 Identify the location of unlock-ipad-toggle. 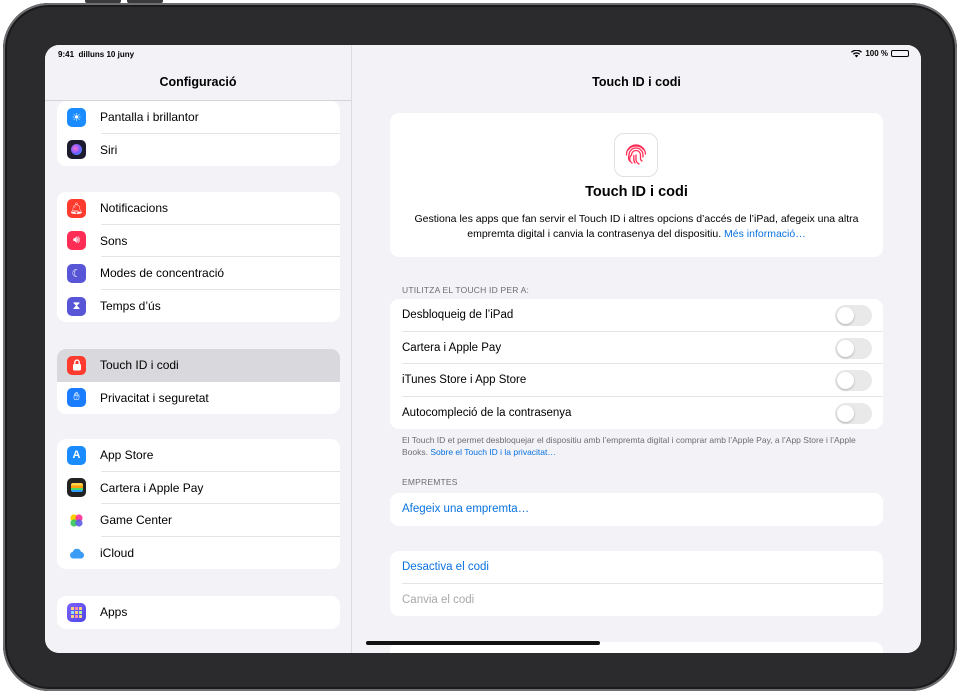
(853, 315).